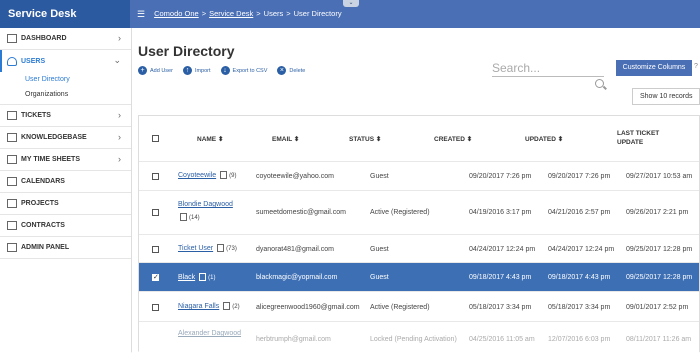 This screenshot has width=700, height=361. I want to click on breadcrumb-service-desk: Service Desk, so click(231, 14).